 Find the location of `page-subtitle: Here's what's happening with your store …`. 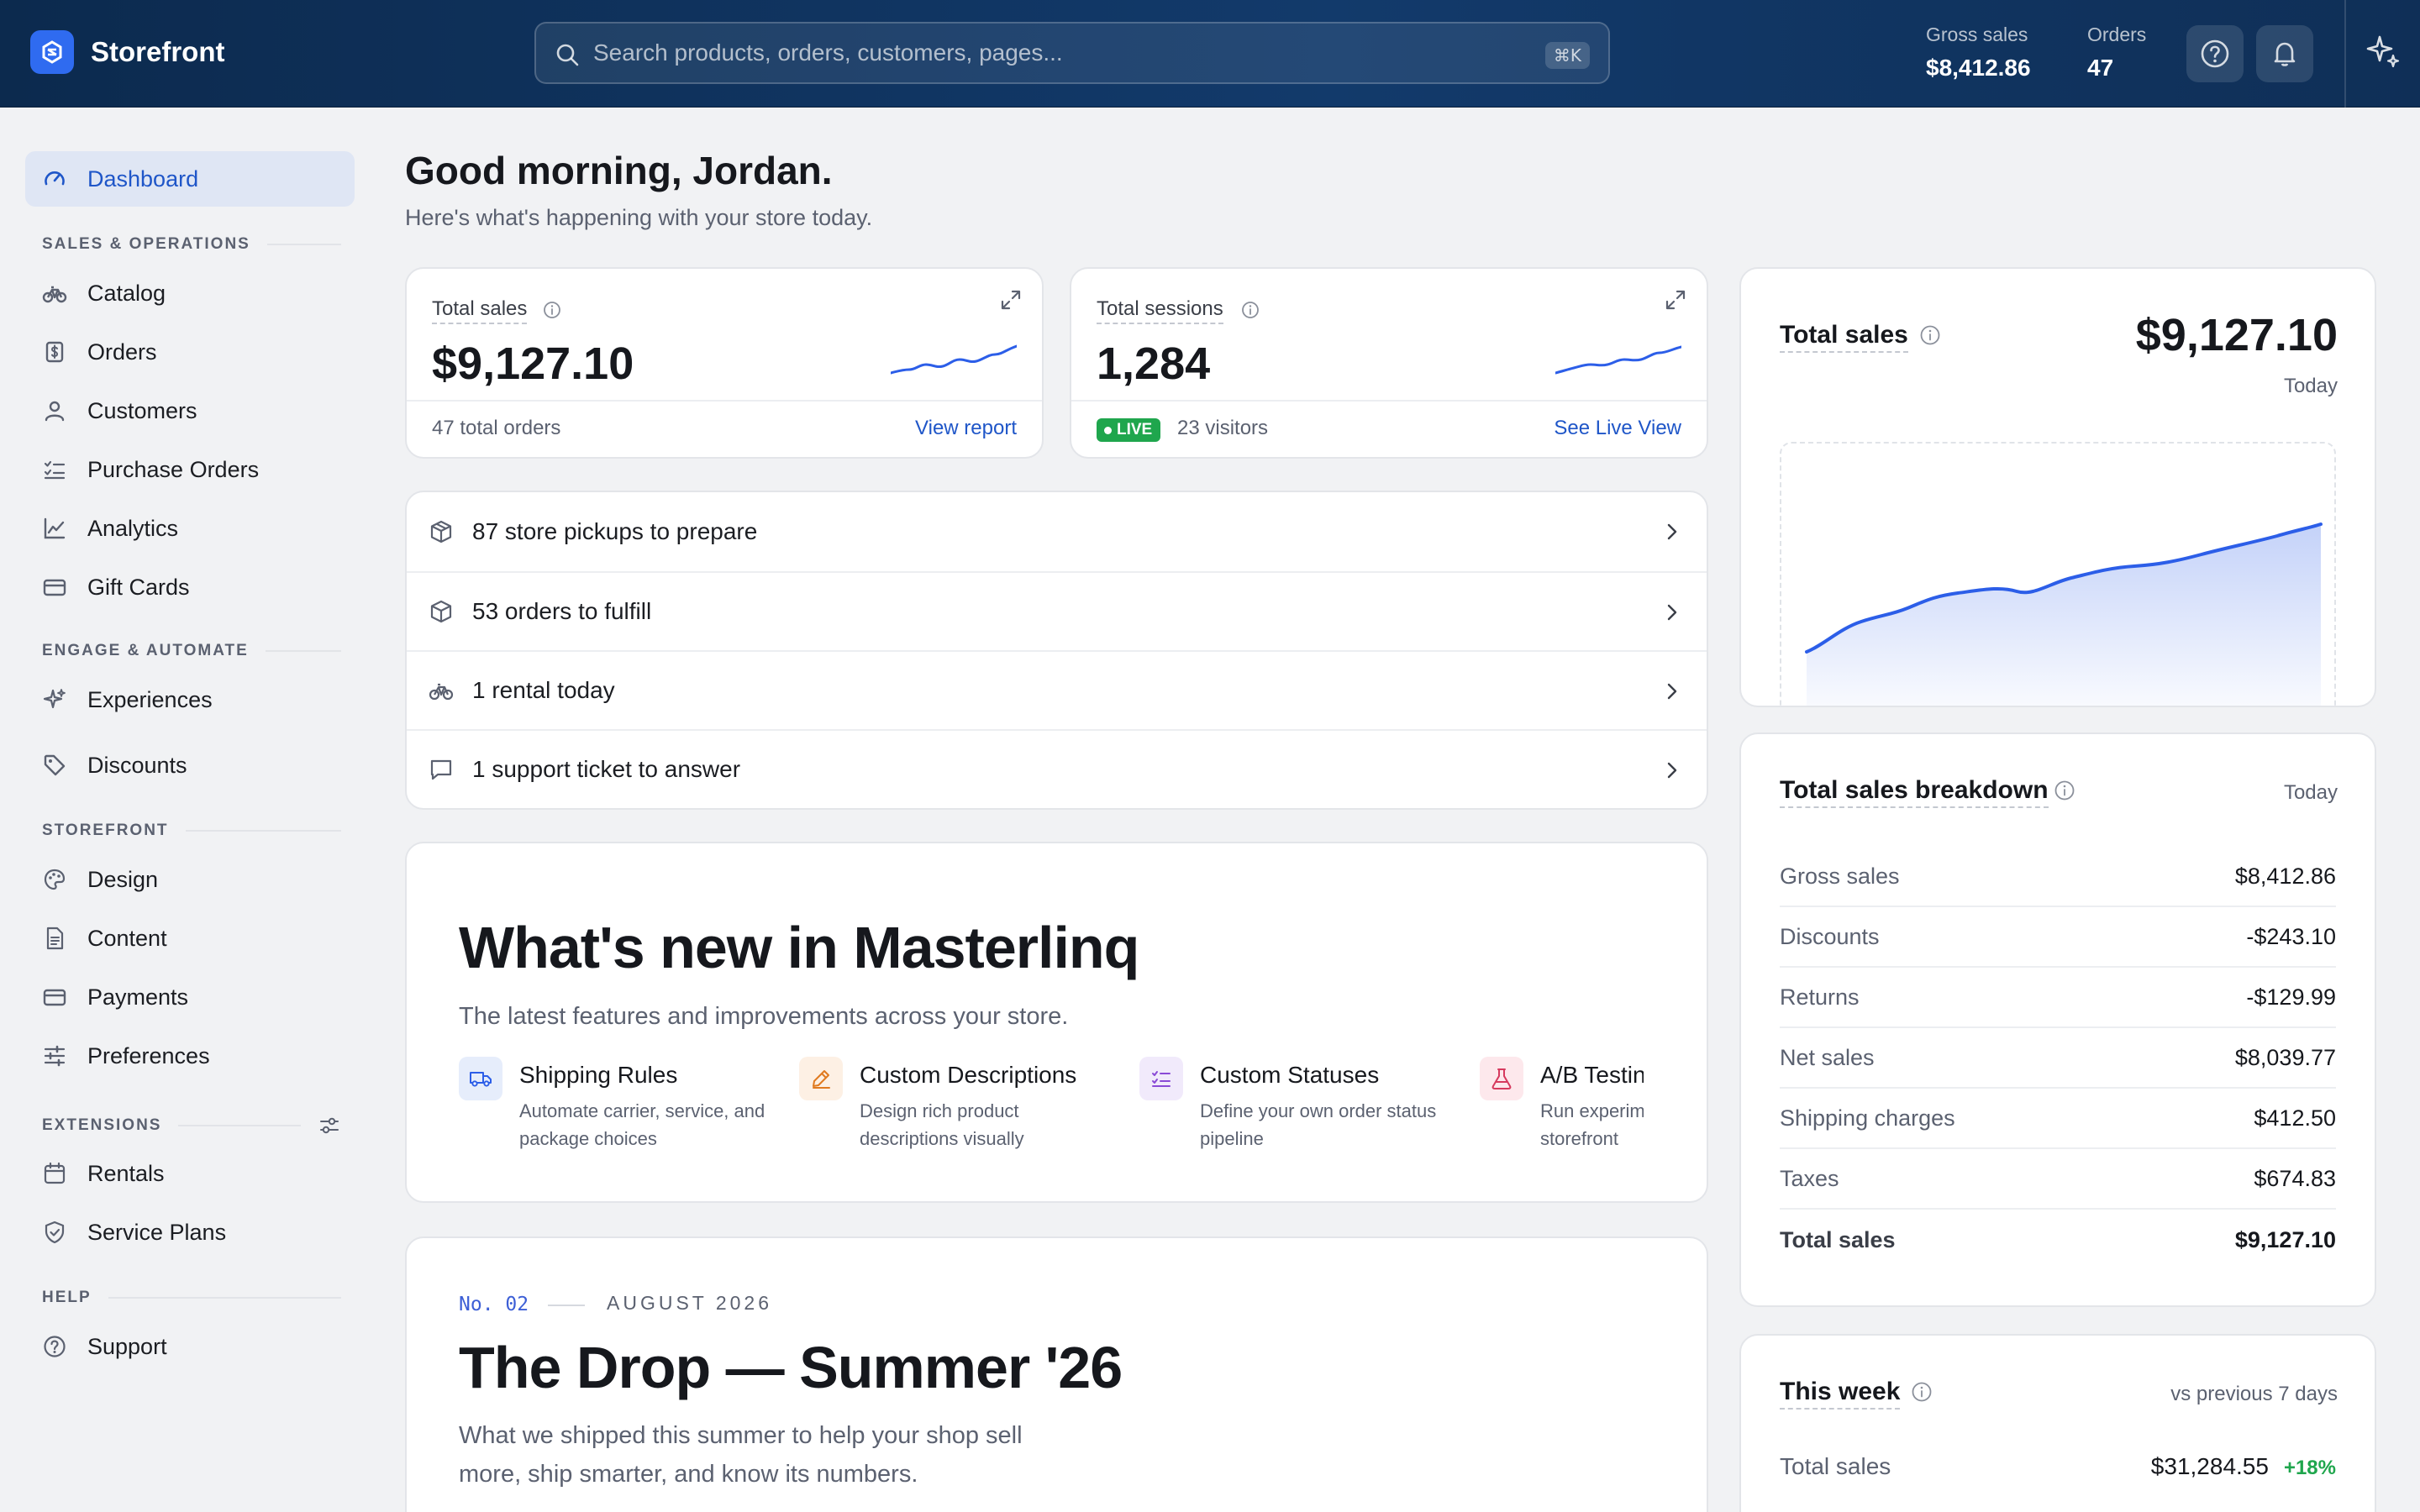

page-subtitle: Here's what's happening with your store … is located at coordinates (639, 217).